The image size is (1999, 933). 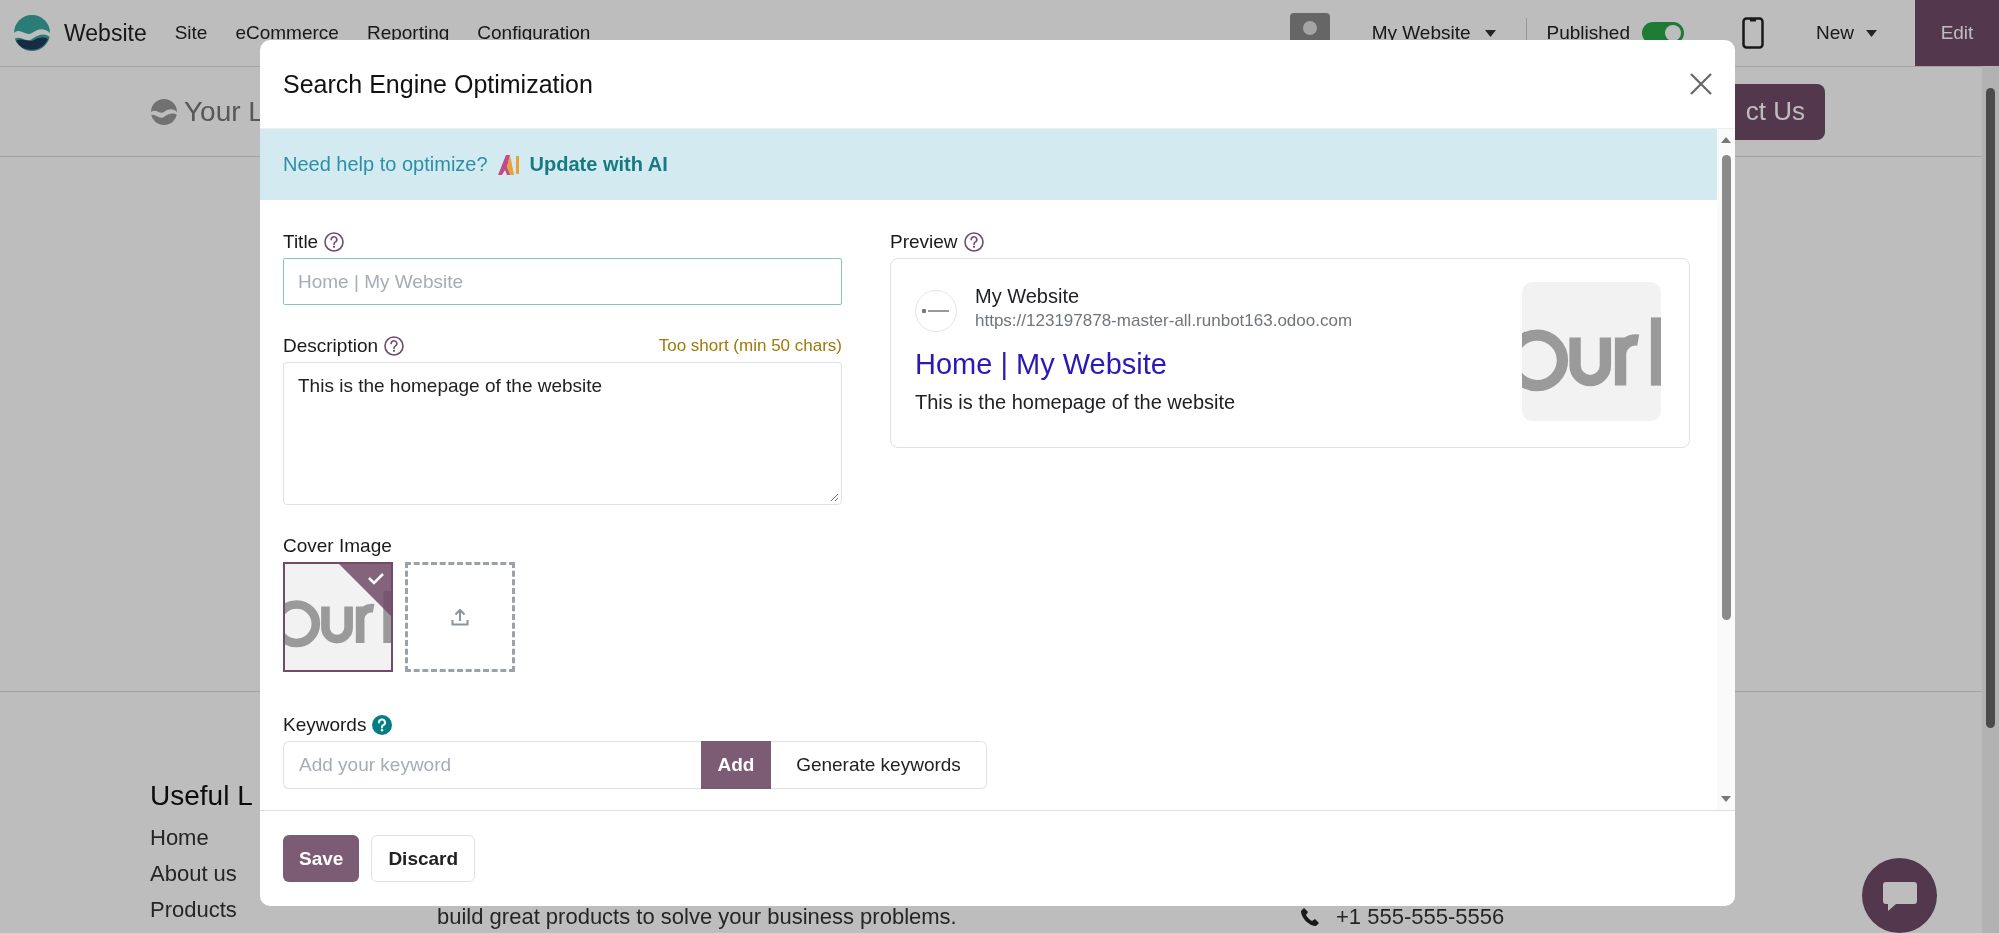 What do you see at coordinates (697, 917) in the screenshot?
I see `footer-text: build great products to solve your business problems.` at bounding box center [697, 917].